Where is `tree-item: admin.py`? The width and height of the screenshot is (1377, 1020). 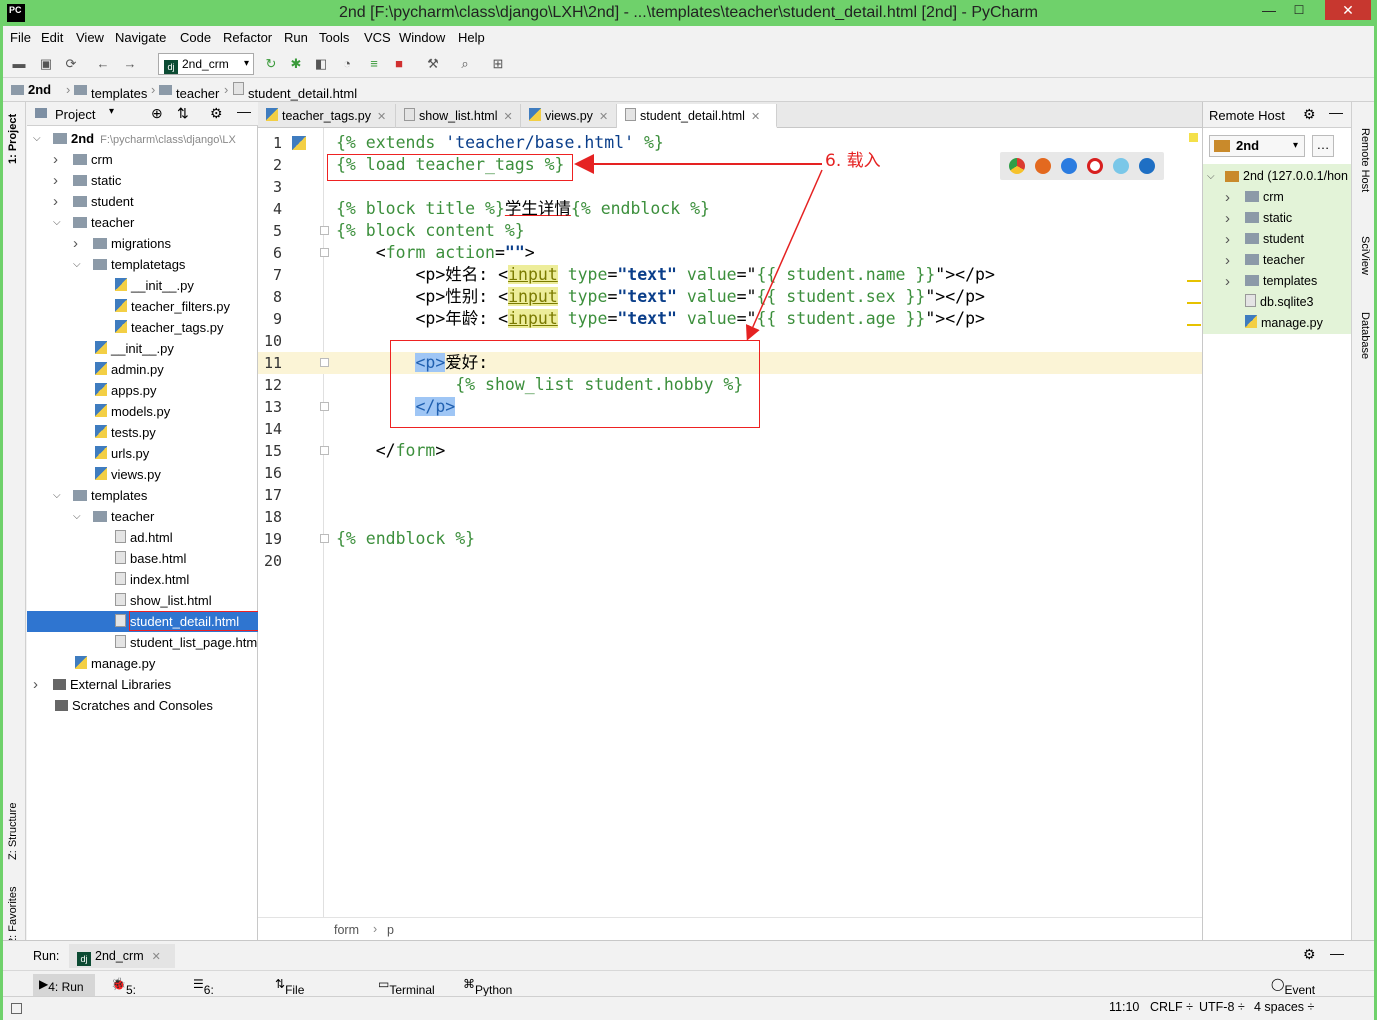 tree-item: admin.py is located at coordinates (142, 369).